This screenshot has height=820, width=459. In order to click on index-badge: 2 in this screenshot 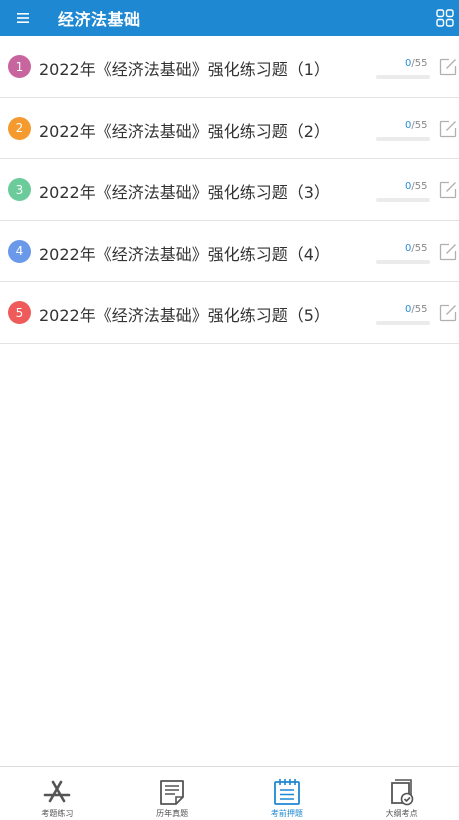, I will do `click(19, 128)`.